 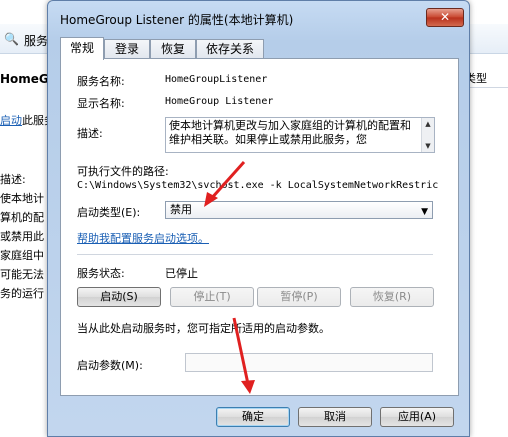 I want to click on description-label: 描述:, so click(x=90, y=133).